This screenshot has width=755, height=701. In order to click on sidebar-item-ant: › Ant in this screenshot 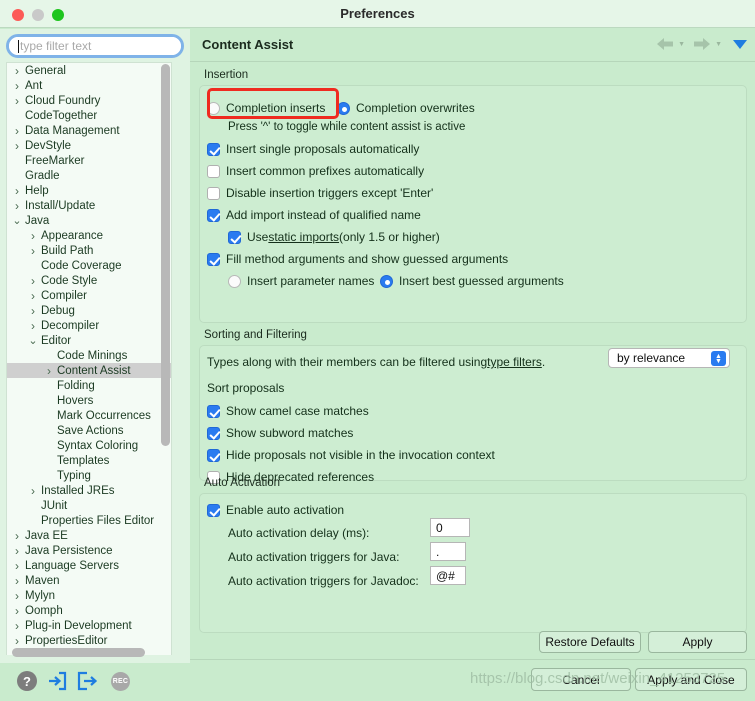, I will do `click(89, 85)`.